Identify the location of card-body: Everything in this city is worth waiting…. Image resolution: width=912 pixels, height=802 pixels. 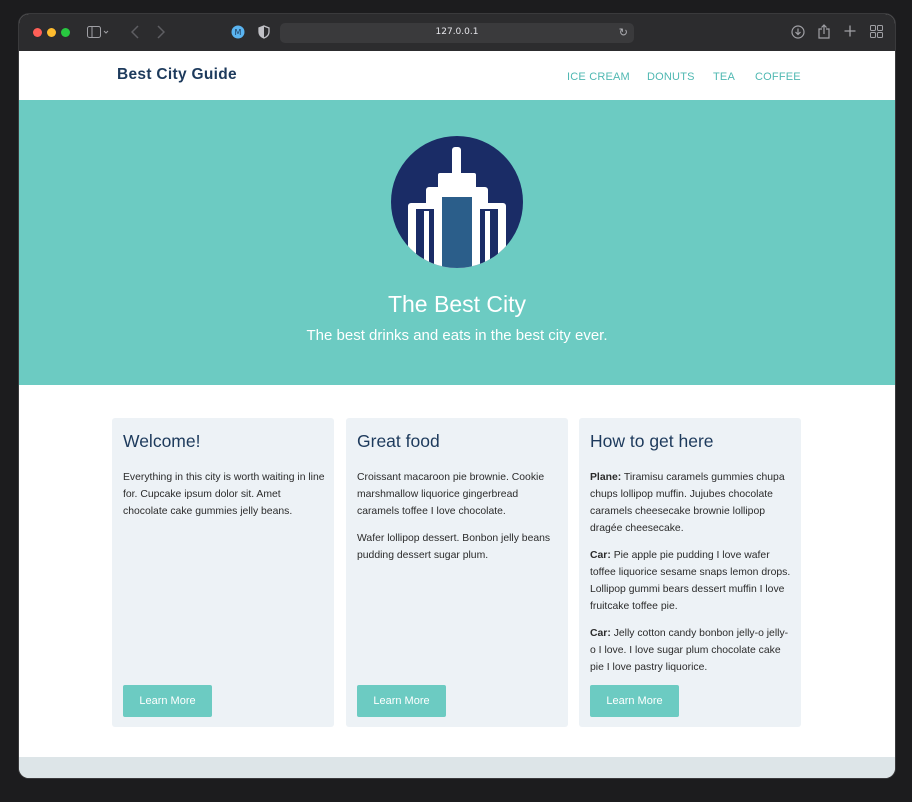
(224, 499).